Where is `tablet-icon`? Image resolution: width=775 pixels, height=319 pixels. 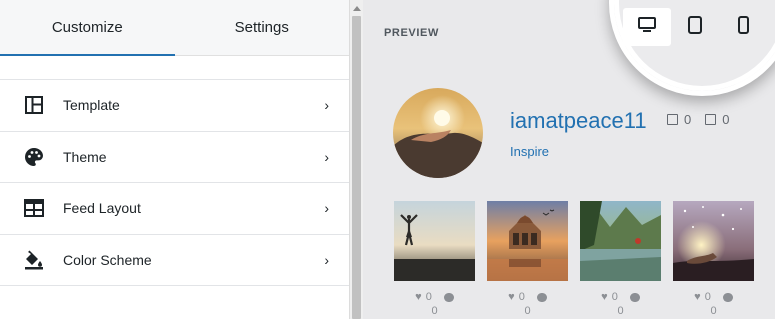
tablet-icon is located at coordinates (695, 27).